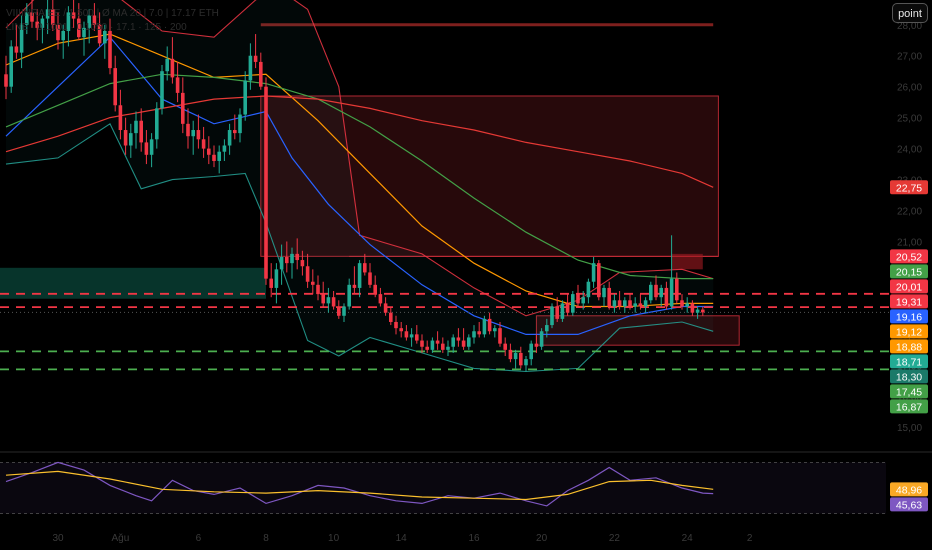 This screenshot has height=550, width=932. Describe the element at coordinates (909, 119) in the screenshot. I see `y-tick-label: 25,00` at that location.